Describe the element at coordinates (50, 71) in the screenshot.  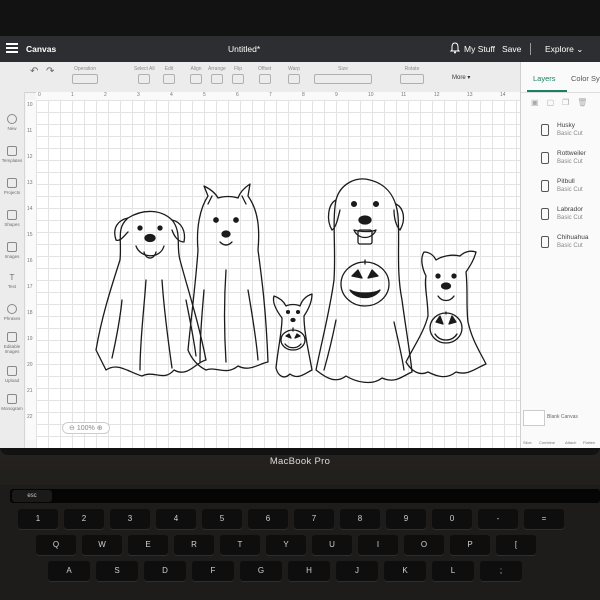
I see `redo-button: ↷` at that location.